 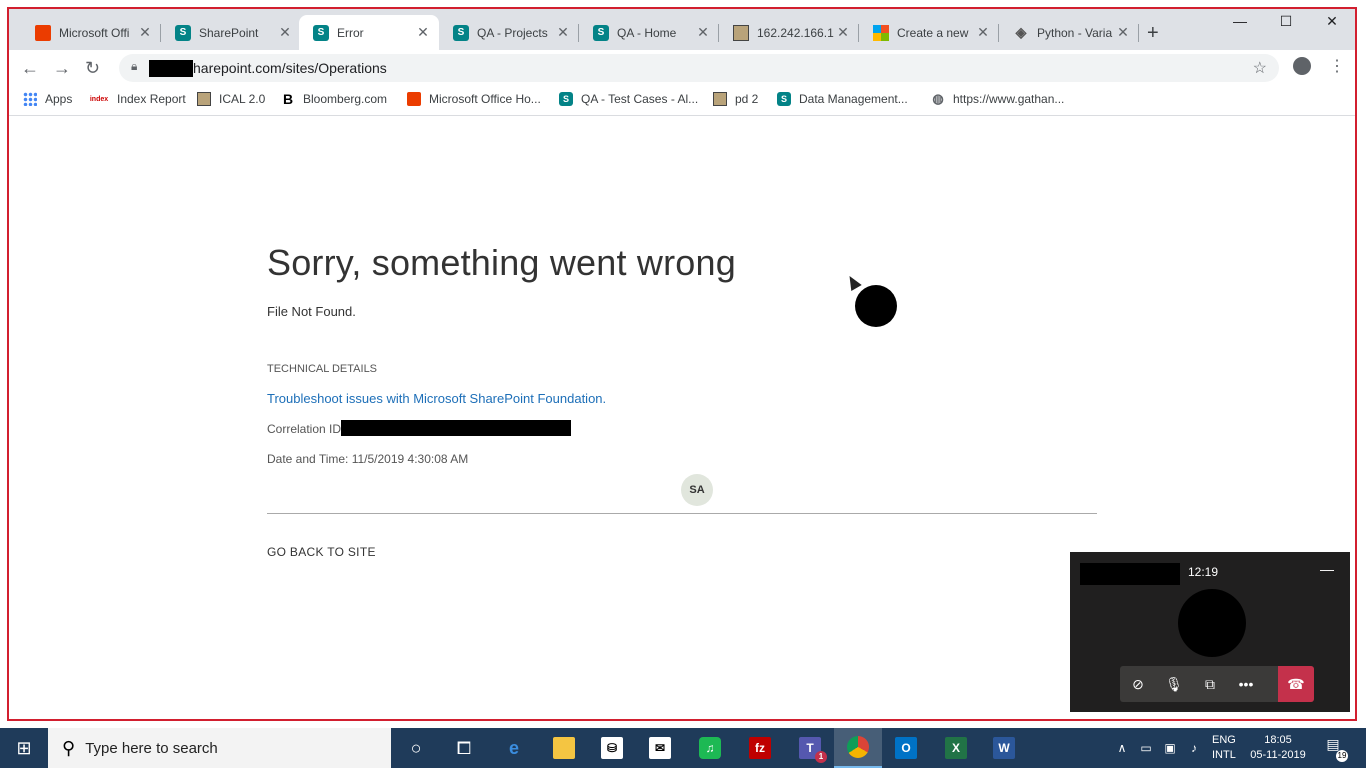 What do you see at coordinates (1224, 748) in the screenshot?
I see `language-indicator: ENG INTL` at bounding box center [1224, 748].